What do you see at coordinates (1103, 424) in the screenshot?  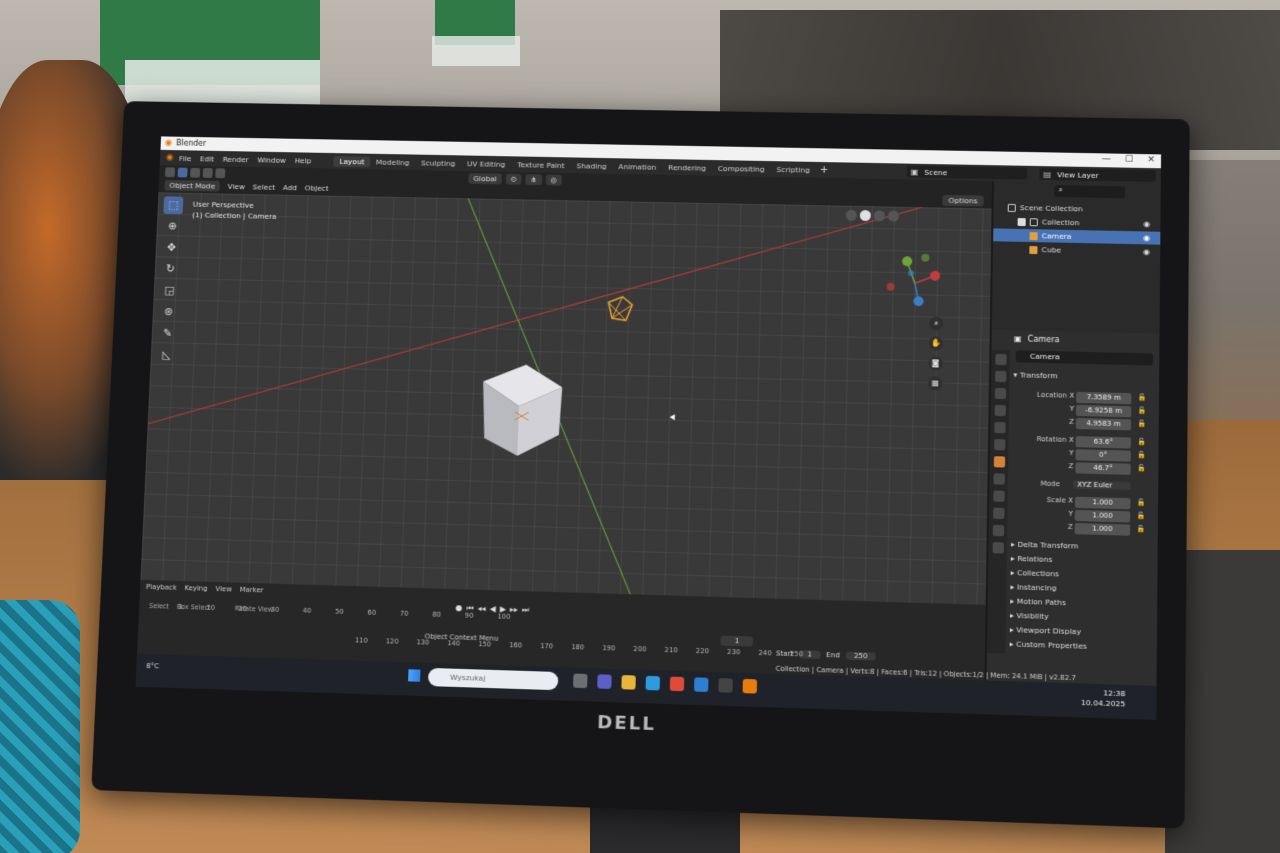 I see `location-z-field: 4.9583 m` at bounding box center [1103, 424].